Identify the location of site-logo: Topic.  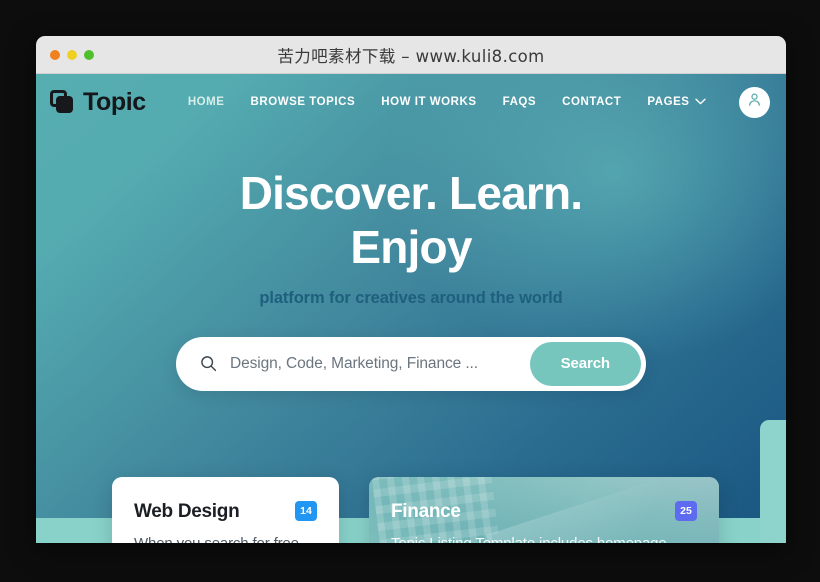
(98, 102).